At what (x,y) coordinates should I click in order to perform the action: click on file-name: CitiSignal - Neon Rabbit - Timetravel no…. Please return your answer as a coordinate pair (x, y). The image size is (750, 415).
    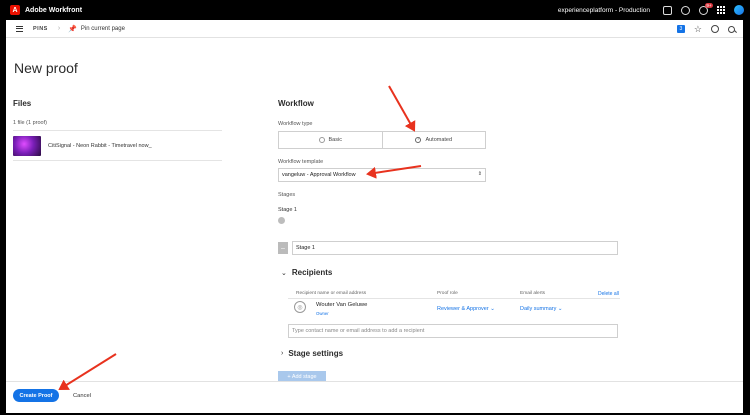
    Looking at the image, I should click on (100, 146).